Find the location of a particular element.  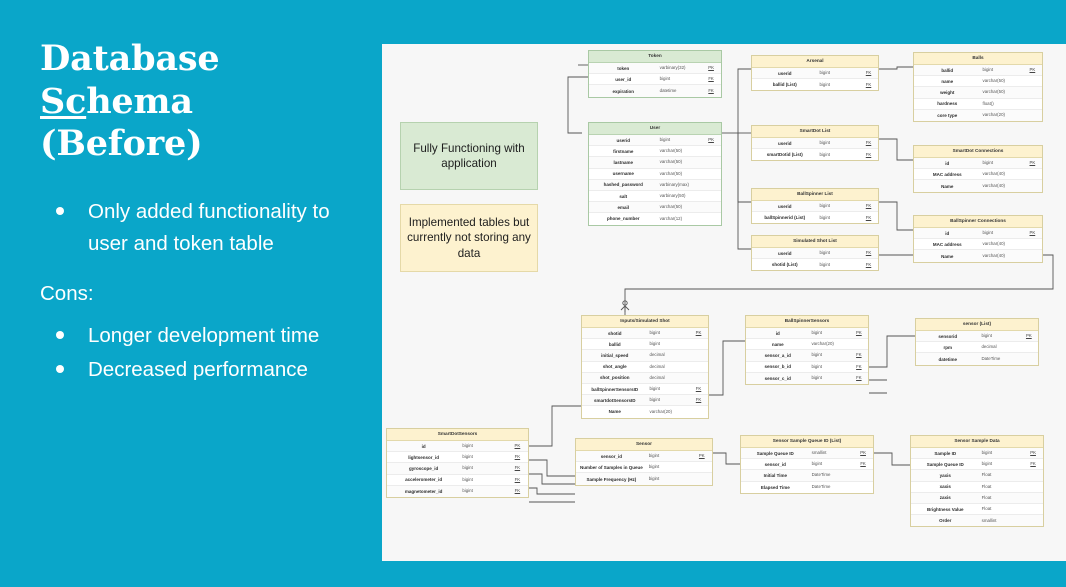

column-name: sensor_c_id is located at coordinates (777, 378).